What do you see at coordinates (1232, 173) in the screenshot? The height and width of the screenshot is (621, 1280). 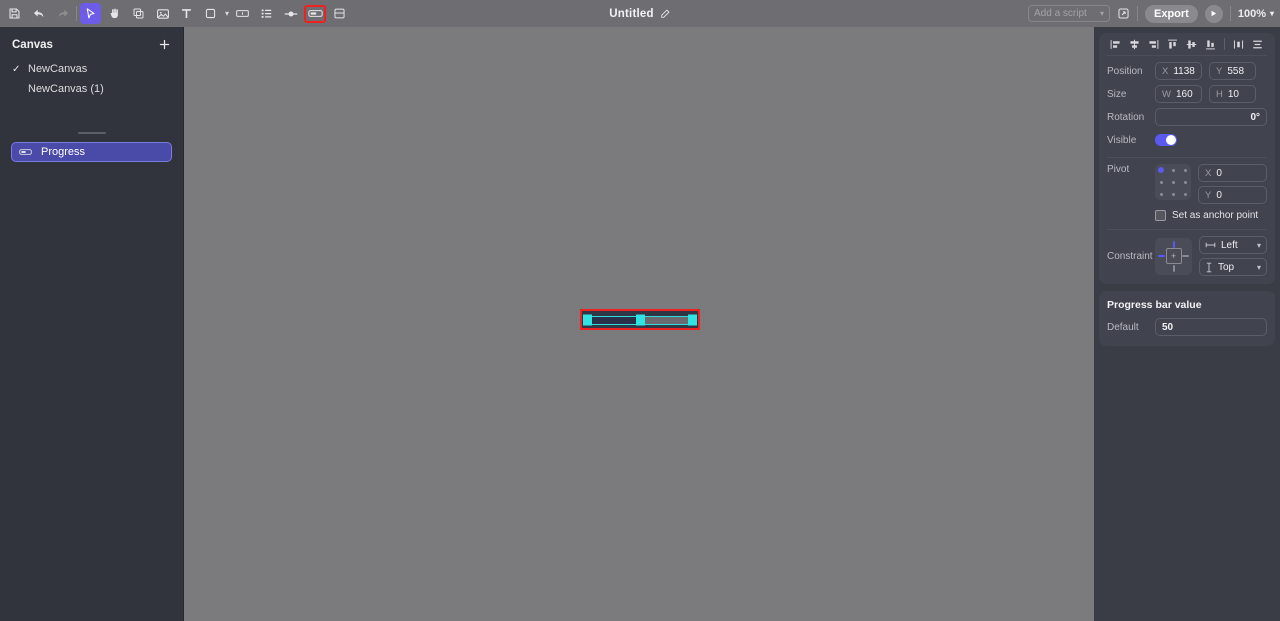 I see `pivot-x-field: X 0` at bounding box center [1232, 173].